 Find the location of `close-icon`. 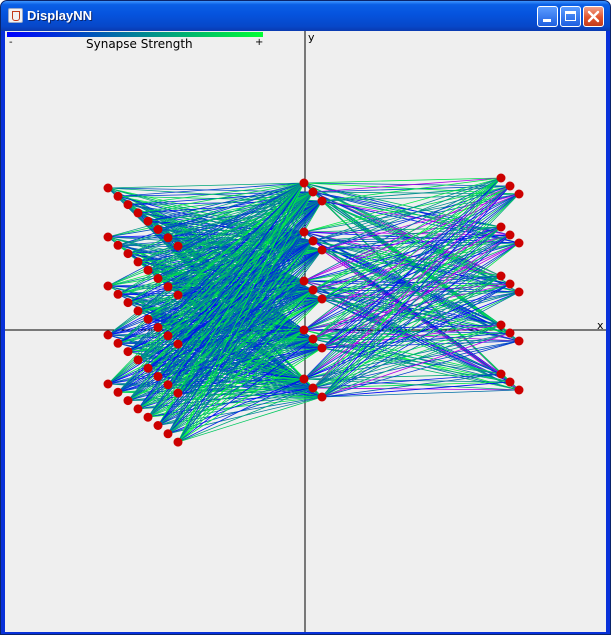

close-icon is located at coordinates (593, 16).